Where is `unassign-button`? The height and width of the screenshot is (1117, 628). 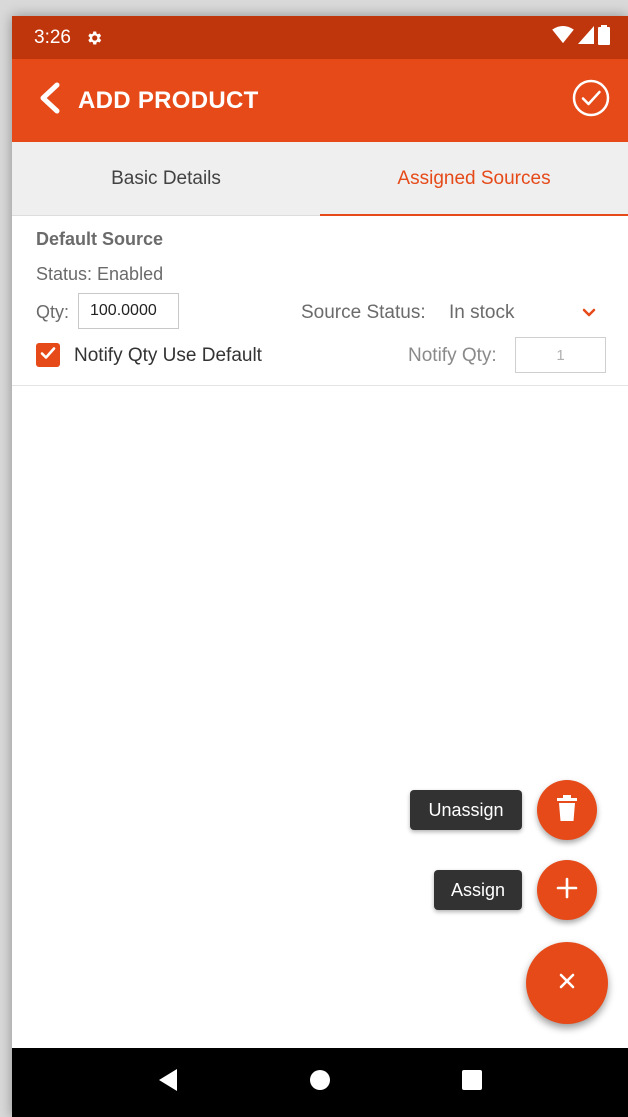 unassign-button is located at coordinates (567, 810).